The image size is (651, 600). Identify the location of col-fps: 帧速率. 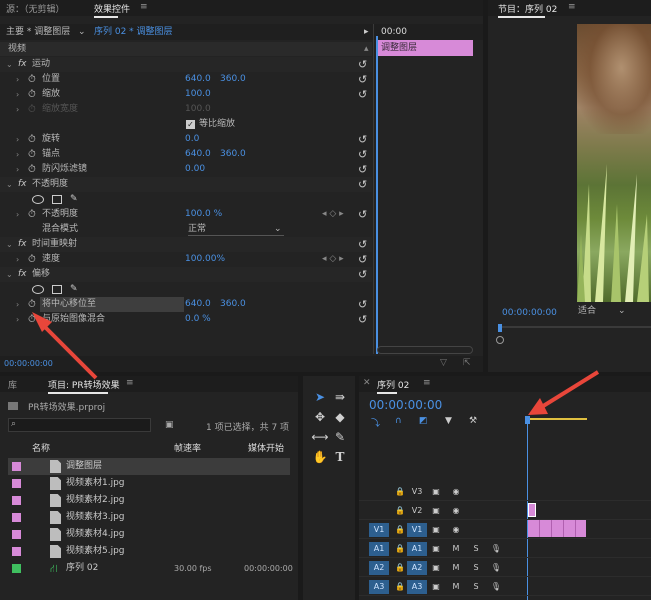
(187, 449).